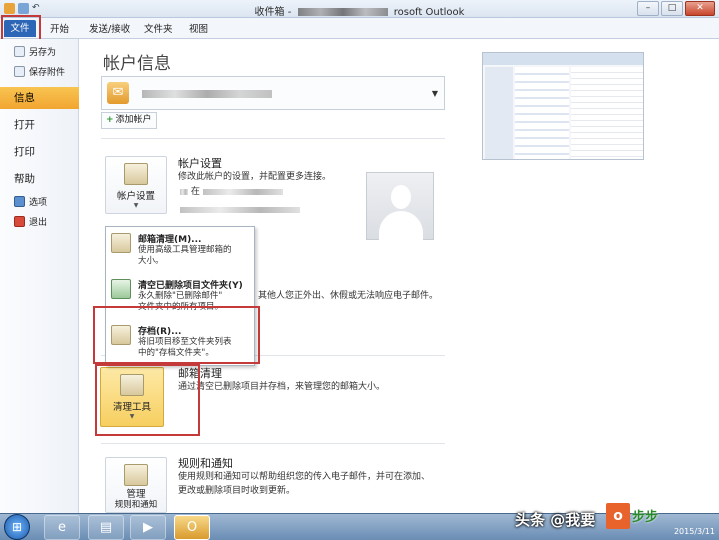  What do you see at coordinates (118, 93) in the screenshot?
I see `account-icon: ✉` at bounding box center [118, 93].